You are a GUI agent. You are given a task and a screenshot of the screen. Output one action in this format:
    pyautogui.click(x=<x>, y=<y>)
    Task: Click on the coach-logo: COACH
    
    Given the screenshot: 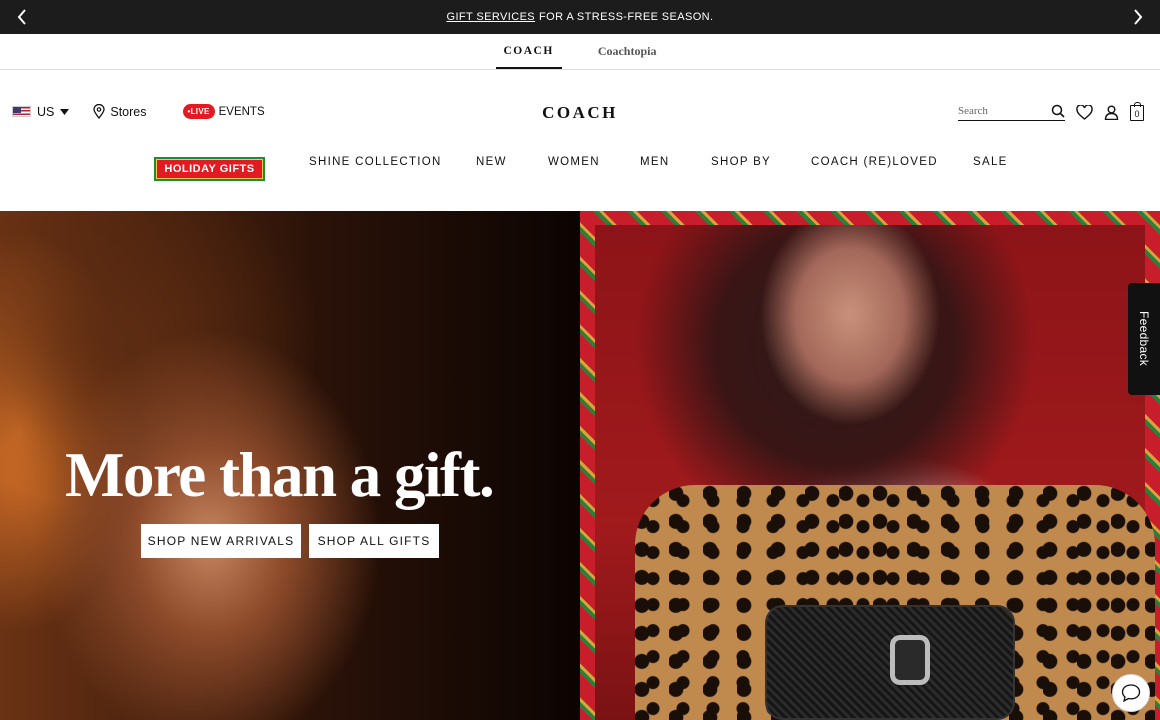 What is the action you would take?
    pyautogui.click(x=580, y=113)
    